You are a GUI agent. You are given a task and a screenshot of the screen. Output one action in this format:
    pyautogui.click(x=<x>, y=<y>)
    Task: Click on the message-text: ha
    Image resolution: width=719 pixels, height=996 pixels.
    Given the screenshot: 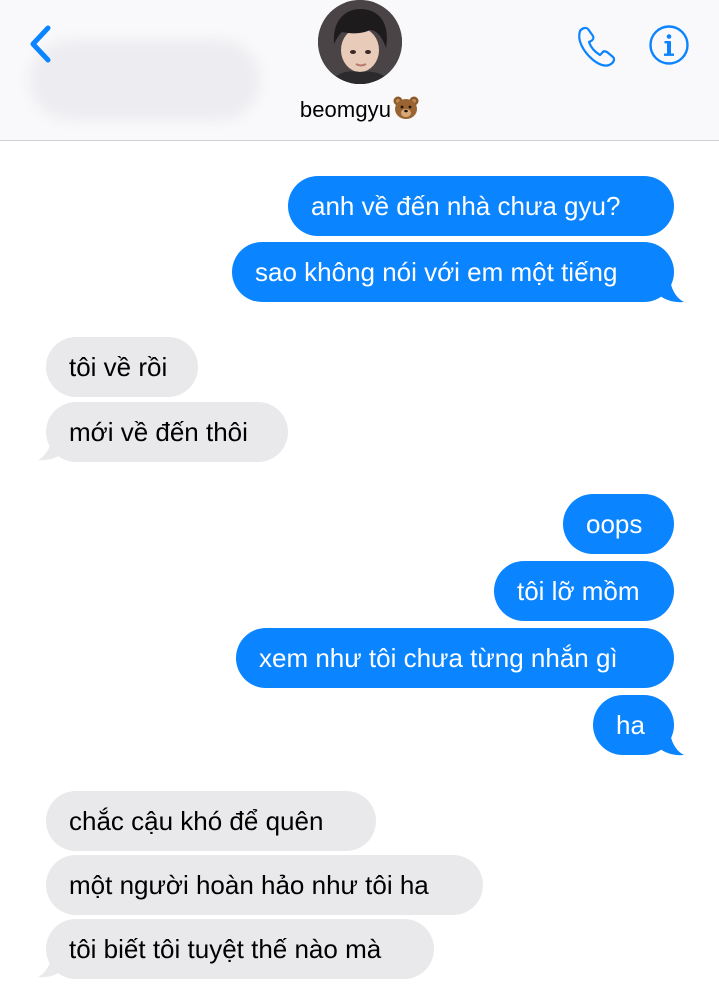 What is the action you would take?
    pyautogui.click(x=630, y=725)
    